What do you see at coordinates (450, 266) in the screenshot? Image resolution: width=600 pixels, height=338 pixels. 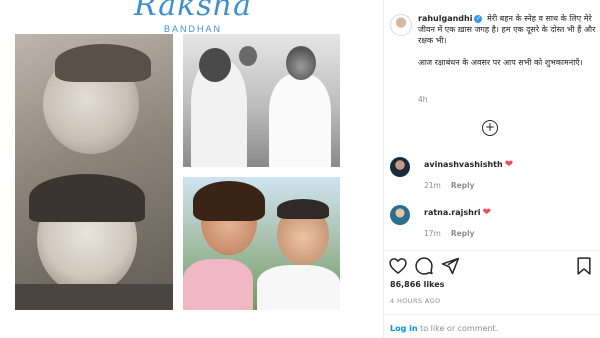 I see `paper-plane-icon` at bounding box center [450, 266].